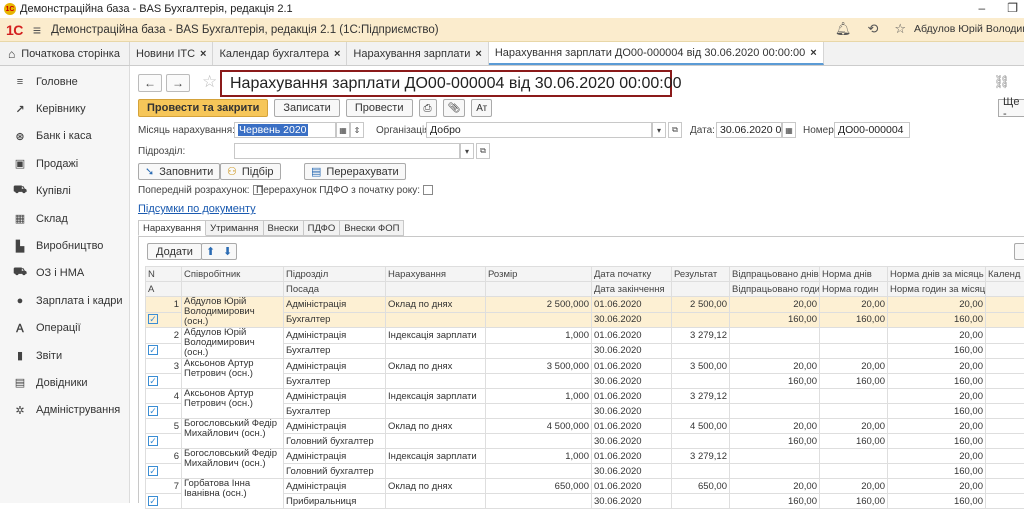 The height and width of the screenshot is (509, 1024). I want to click on table-cell: 3, so click(164, 366).